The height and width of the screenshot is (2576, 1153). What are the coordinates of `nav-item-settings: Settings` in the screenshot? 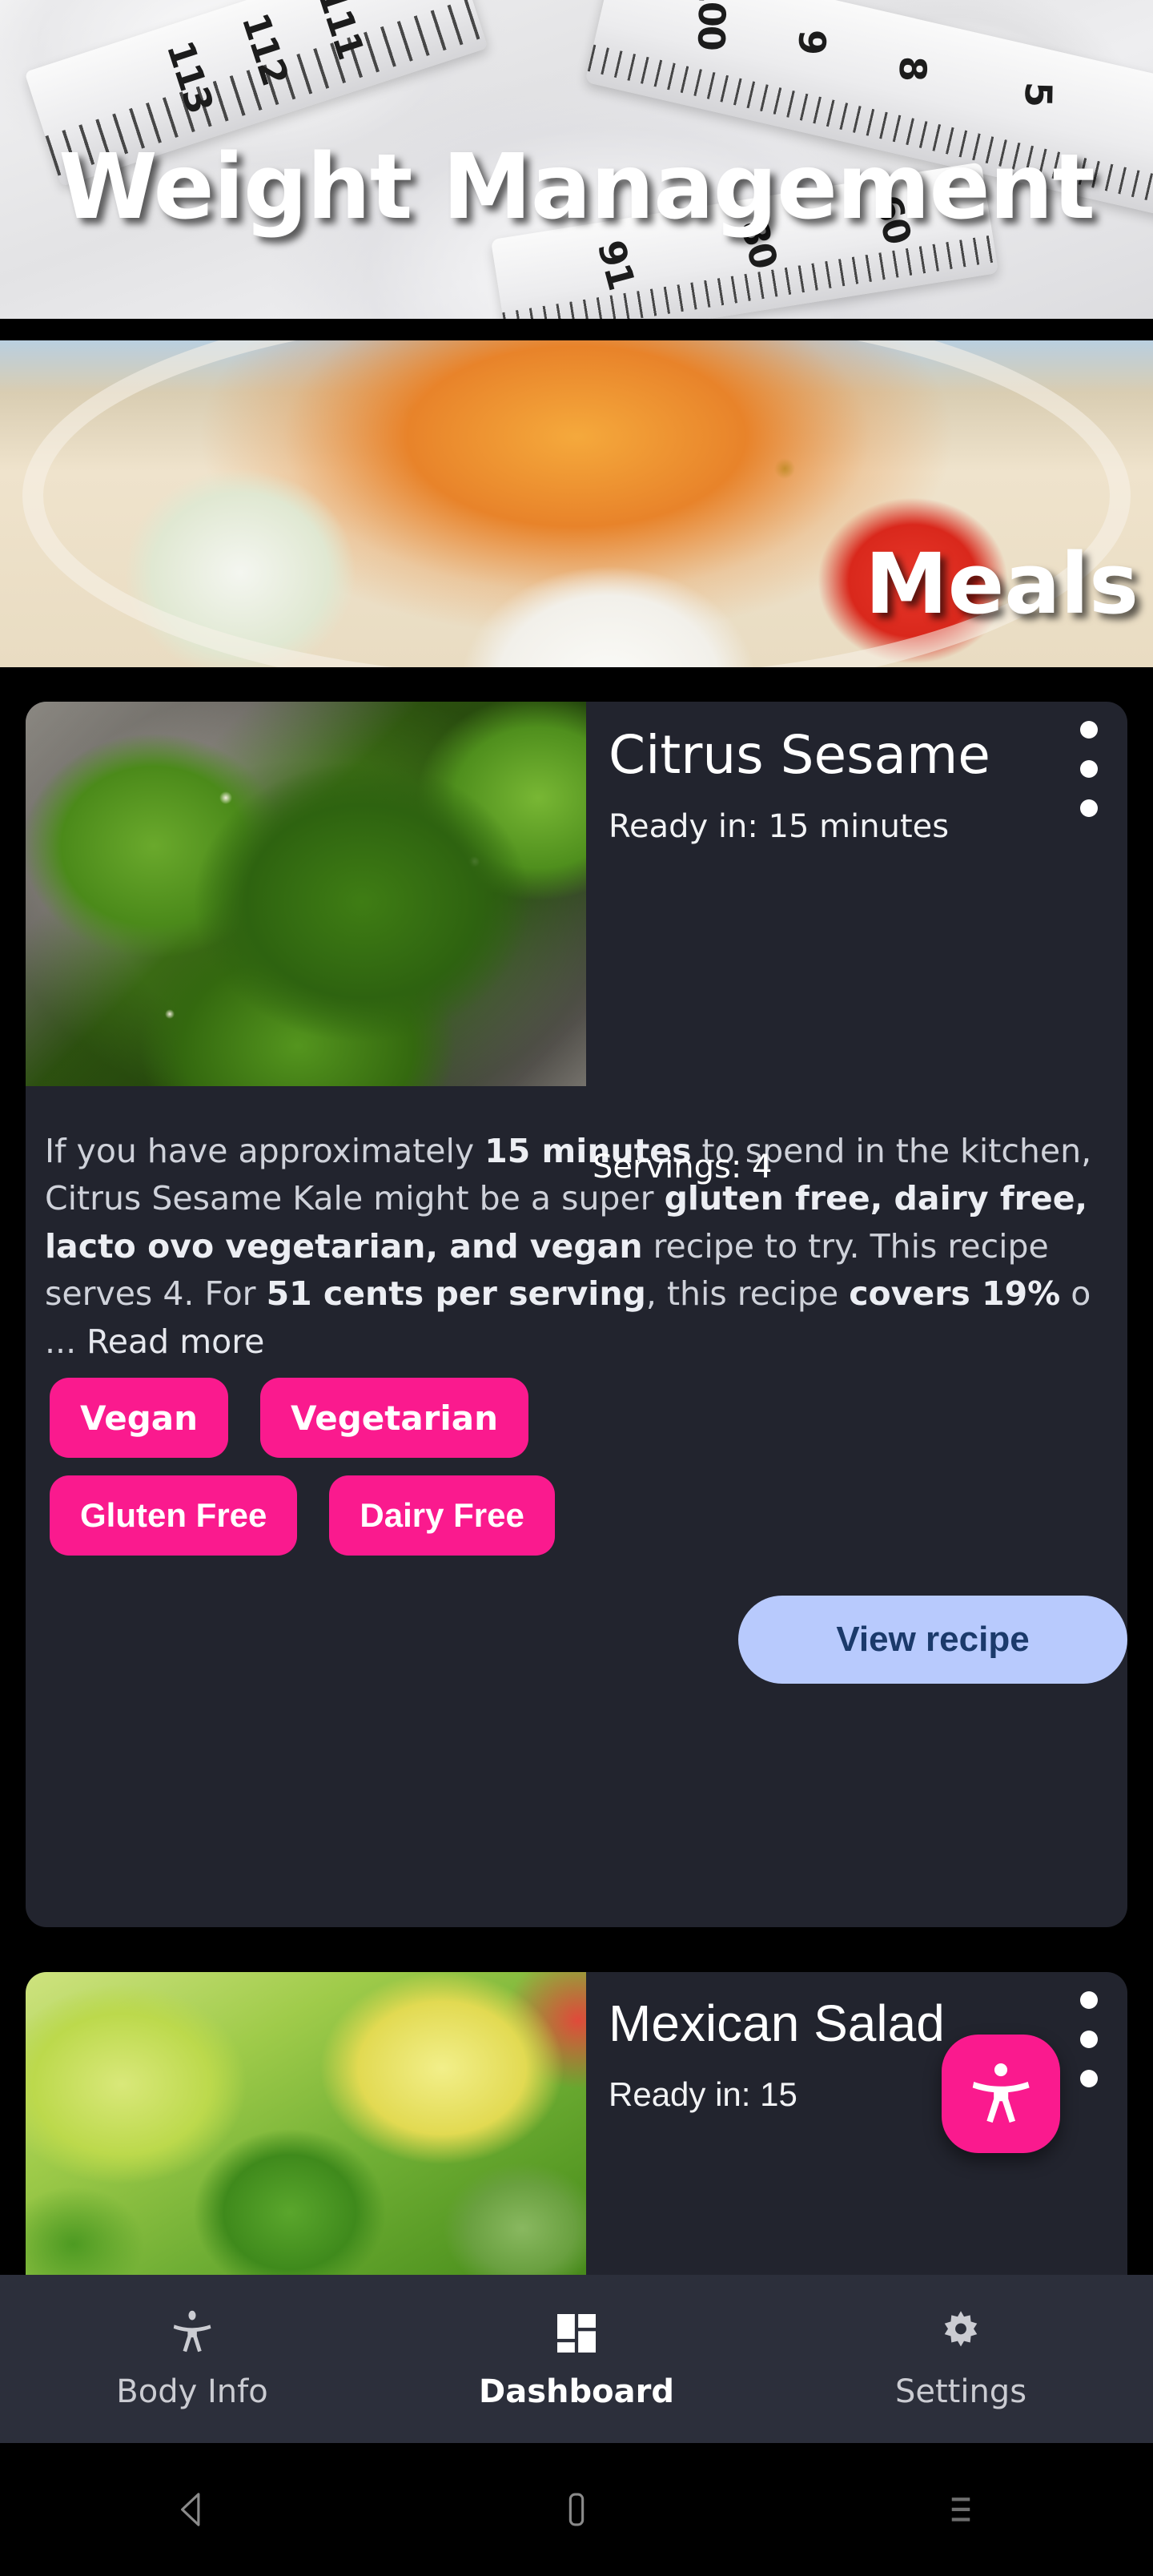 It's located at (961, 2359).